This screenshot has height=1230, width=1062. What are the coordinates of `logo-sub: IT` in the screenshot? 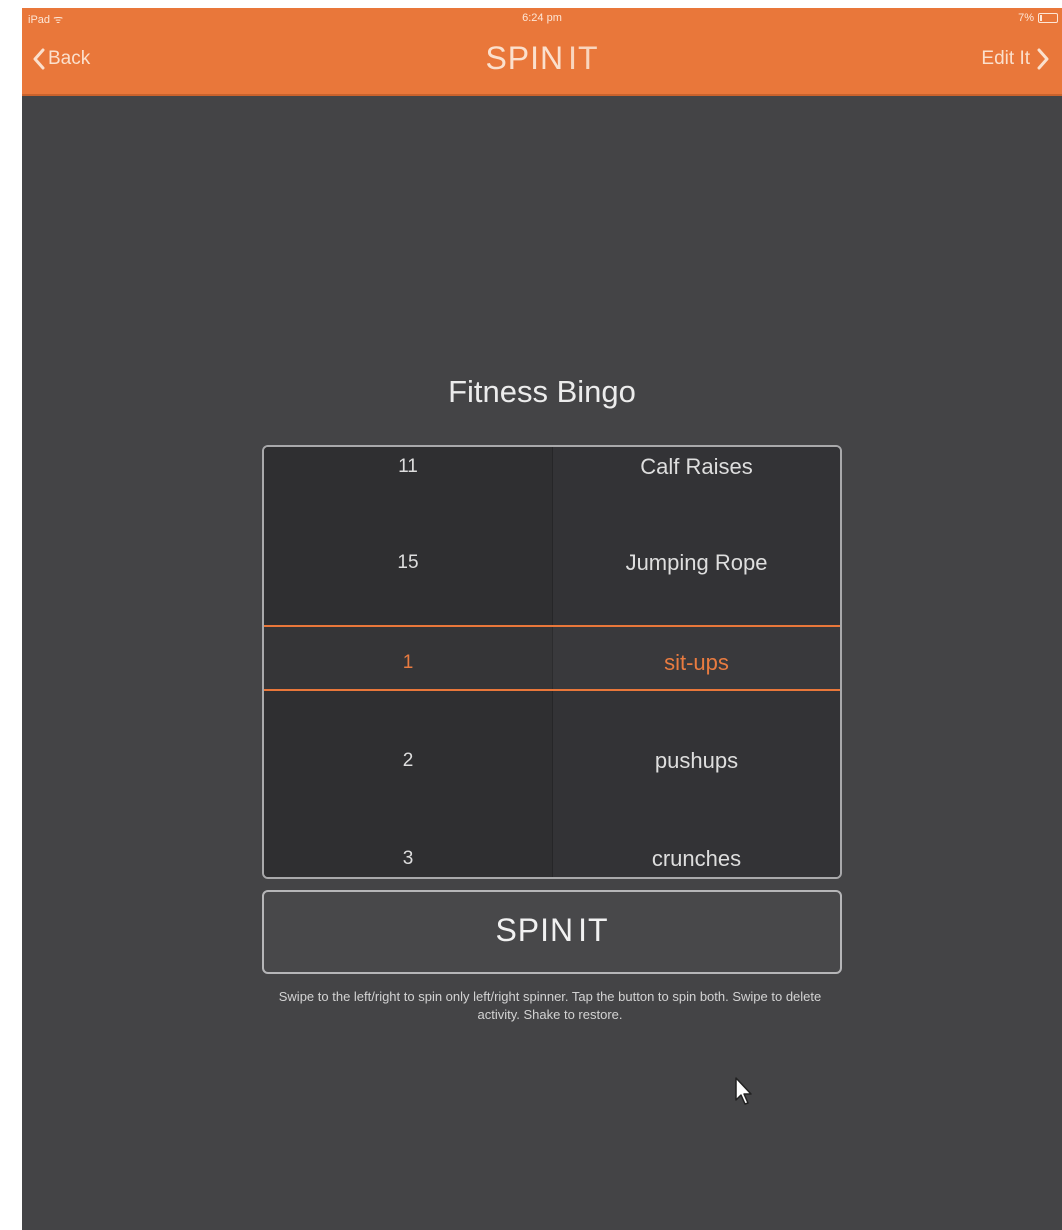 It's located at (583, 58).